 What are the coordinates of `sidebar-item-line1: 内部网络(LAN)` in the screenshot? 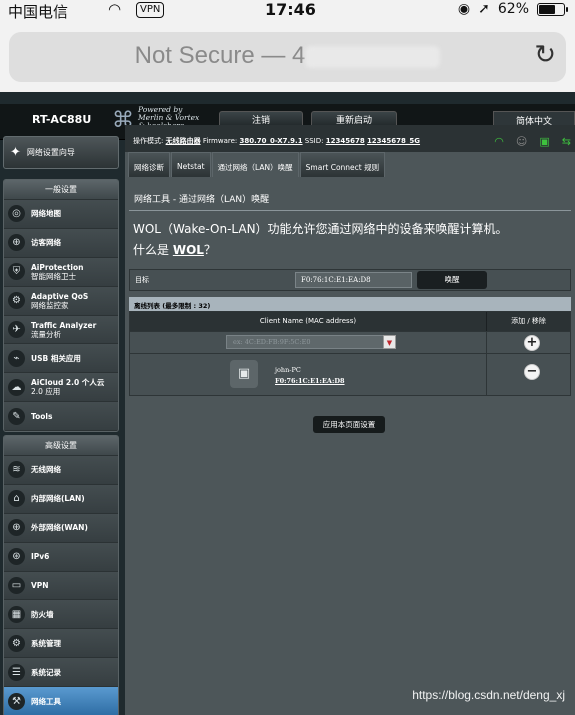 It's located at (58, 499).